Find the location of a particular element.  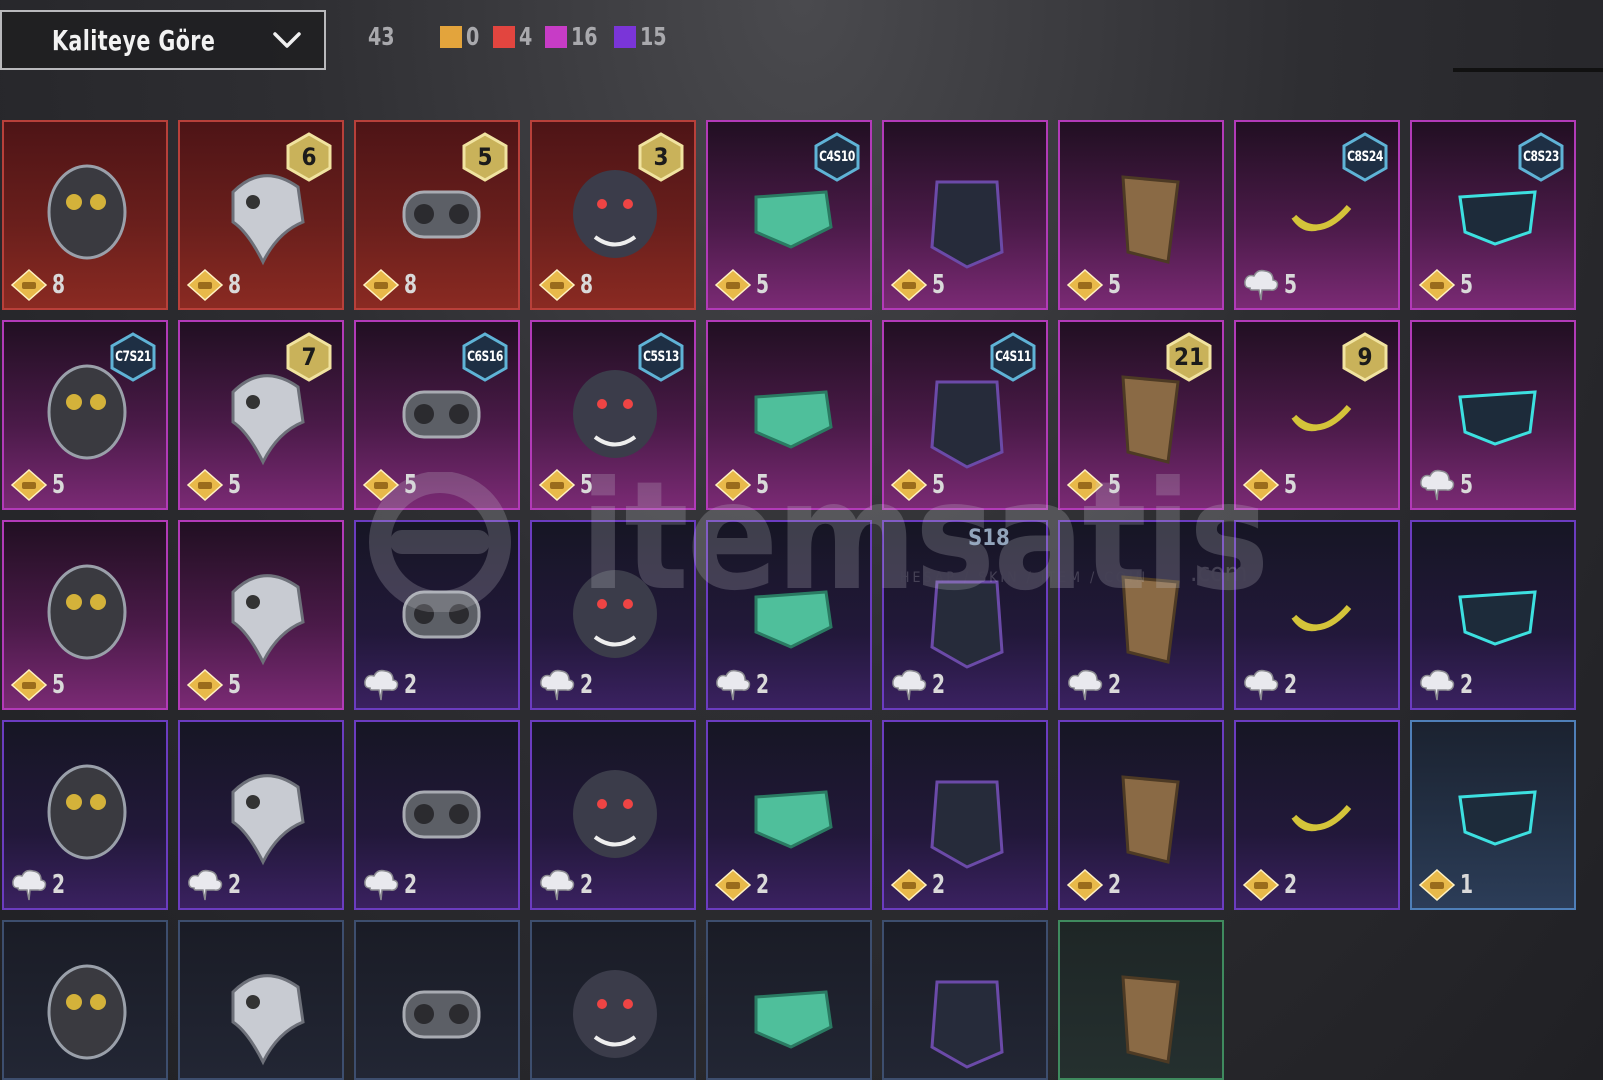

item-card: 58 is located at coordinates (437, 215).